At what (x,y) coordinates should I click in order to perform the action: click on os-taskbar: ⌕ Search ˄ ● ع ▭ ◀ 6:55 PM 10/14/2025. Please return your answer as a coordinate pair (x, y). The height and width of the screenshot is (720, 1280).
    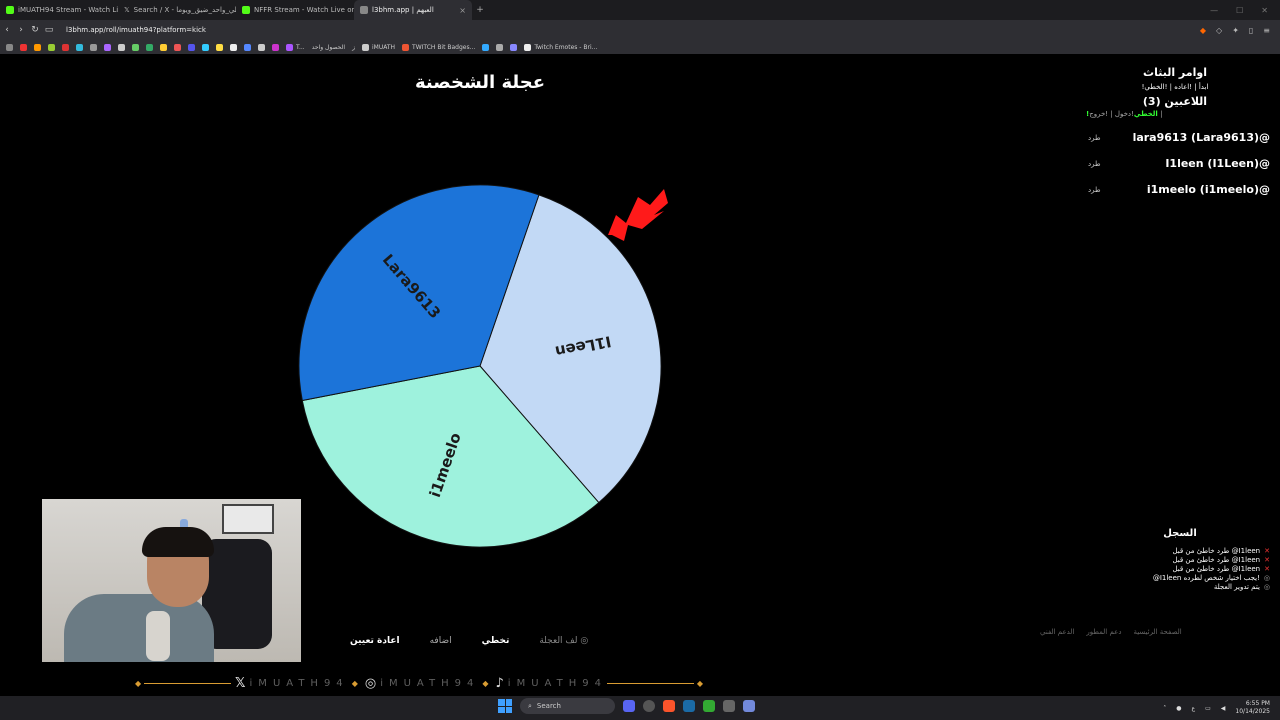
    Looking at the image, I should click on (640, 708).